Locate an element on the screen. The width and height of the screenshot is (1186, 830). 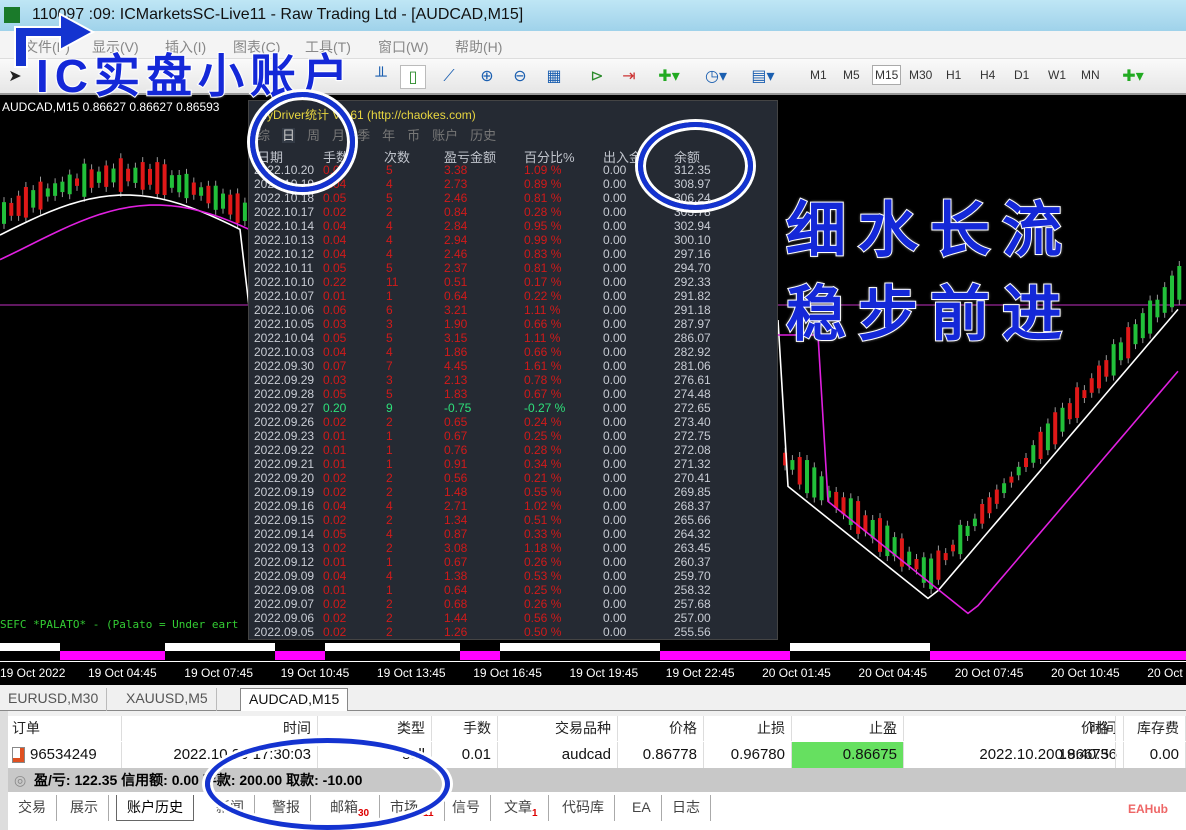
stats-row: 2022.09.15 0.02 2 1.34 0.51 % 0.00 265.66 is located at coordinates (513, 520).